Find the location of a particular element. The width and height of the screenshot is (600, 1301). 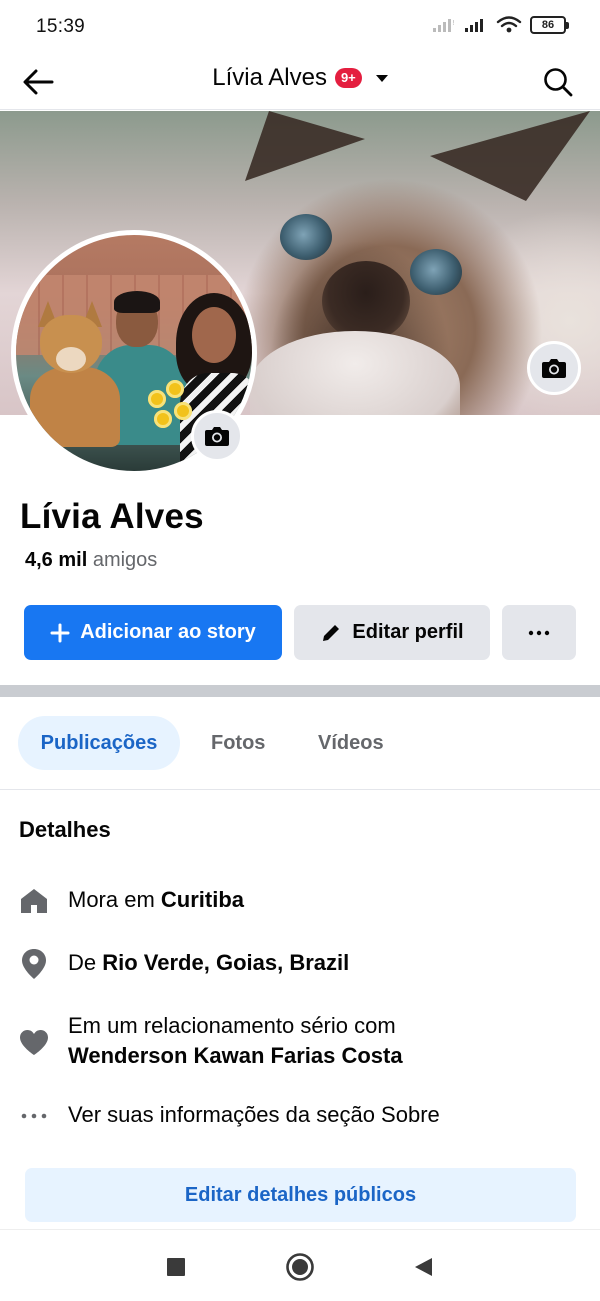

add-story-label: Adicionar ao story is located at coordinates (168, 632).